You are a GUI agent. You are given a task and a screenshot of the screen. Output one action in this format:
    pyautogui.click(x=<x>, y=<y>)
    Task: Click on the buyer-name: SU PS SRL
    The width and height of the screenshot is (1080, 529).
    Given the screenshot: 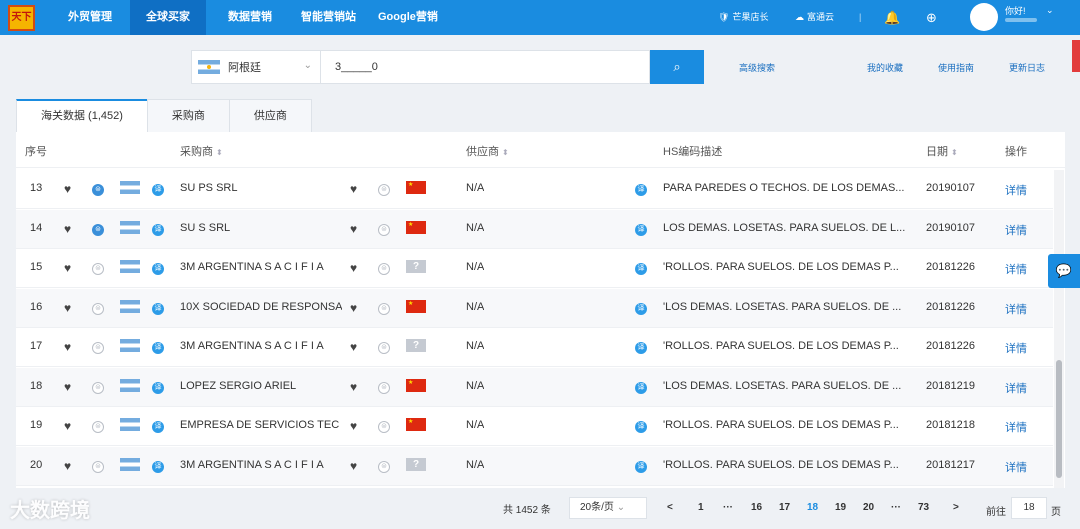 What is the action you would take?
    pyautogui.click(x=261, y=188)
    